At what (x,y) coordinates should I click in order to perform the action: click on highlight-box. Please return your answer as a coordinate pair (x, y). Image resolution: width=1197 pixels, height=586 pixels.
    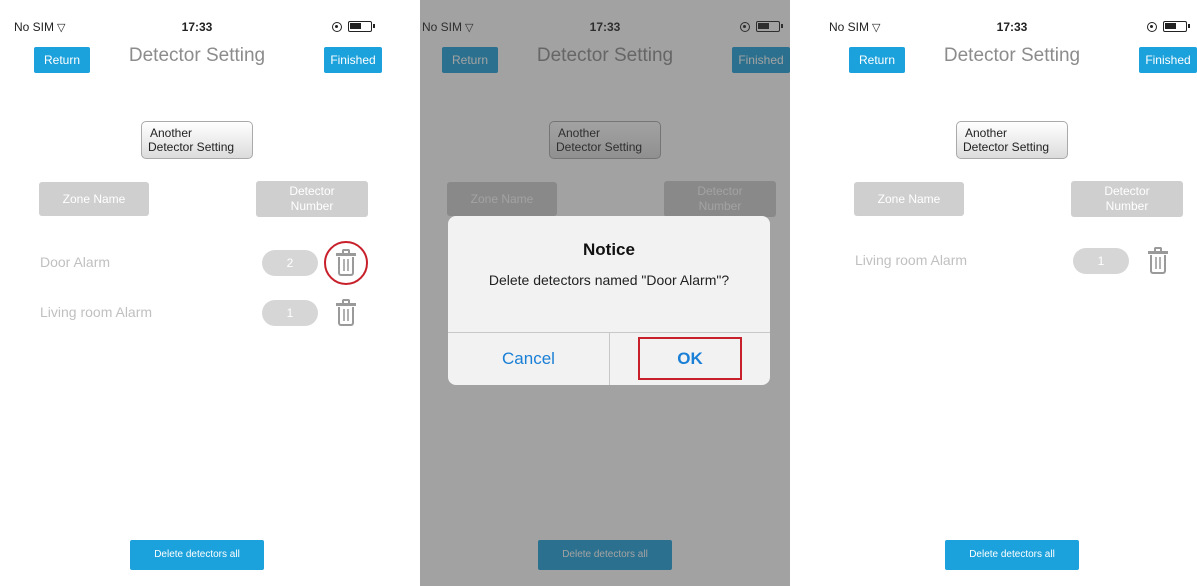
    Looking at the image, I should click on (690, 358).